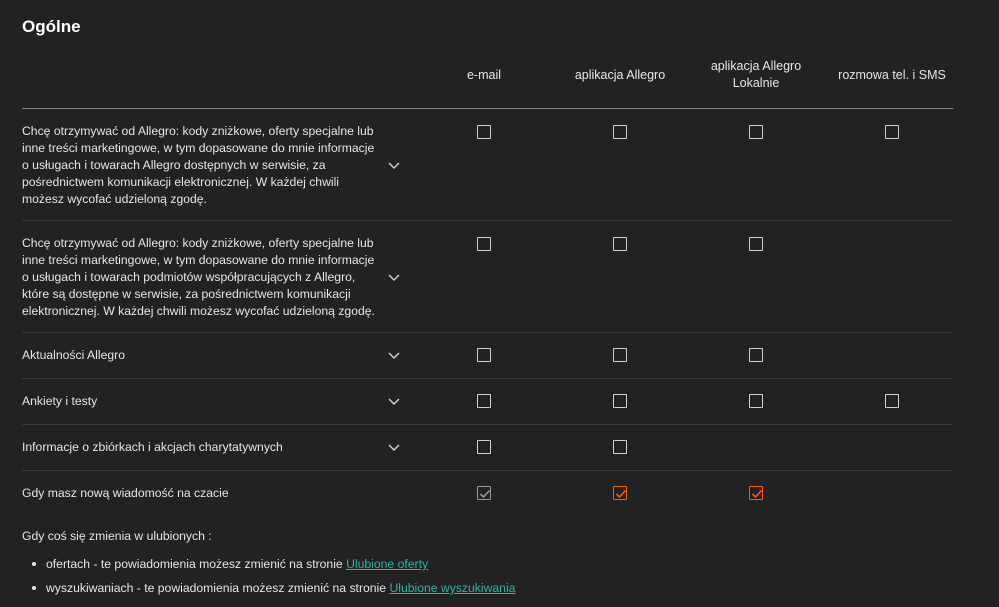  What do you see at coordinates (125, 493) in the screenshot?
I see `row-label: Gdy masz nową wiadomość na czacie` at bounding box center [125, 493].